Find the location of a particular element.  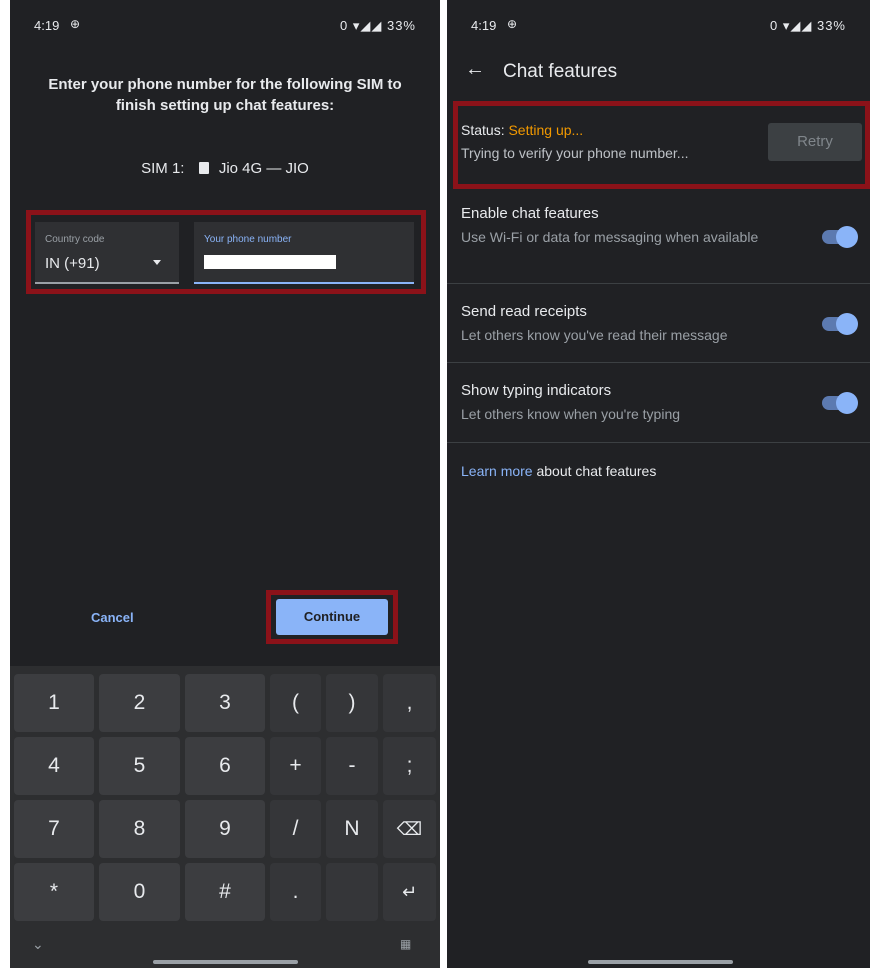

backspace-key-icon: ⌫ is located at coordinates (409, 829).